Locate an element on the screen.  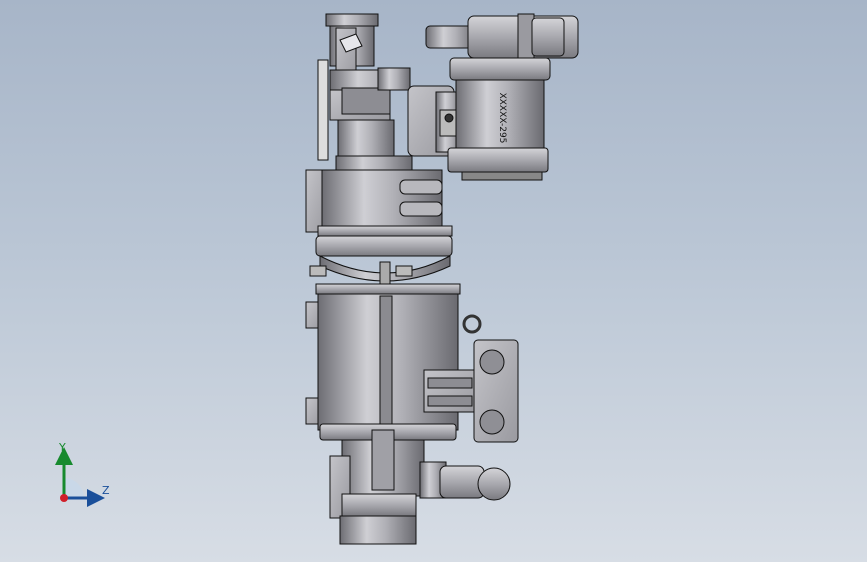
view-orientation-triad: Y Z is located at coordinates (84, 480).